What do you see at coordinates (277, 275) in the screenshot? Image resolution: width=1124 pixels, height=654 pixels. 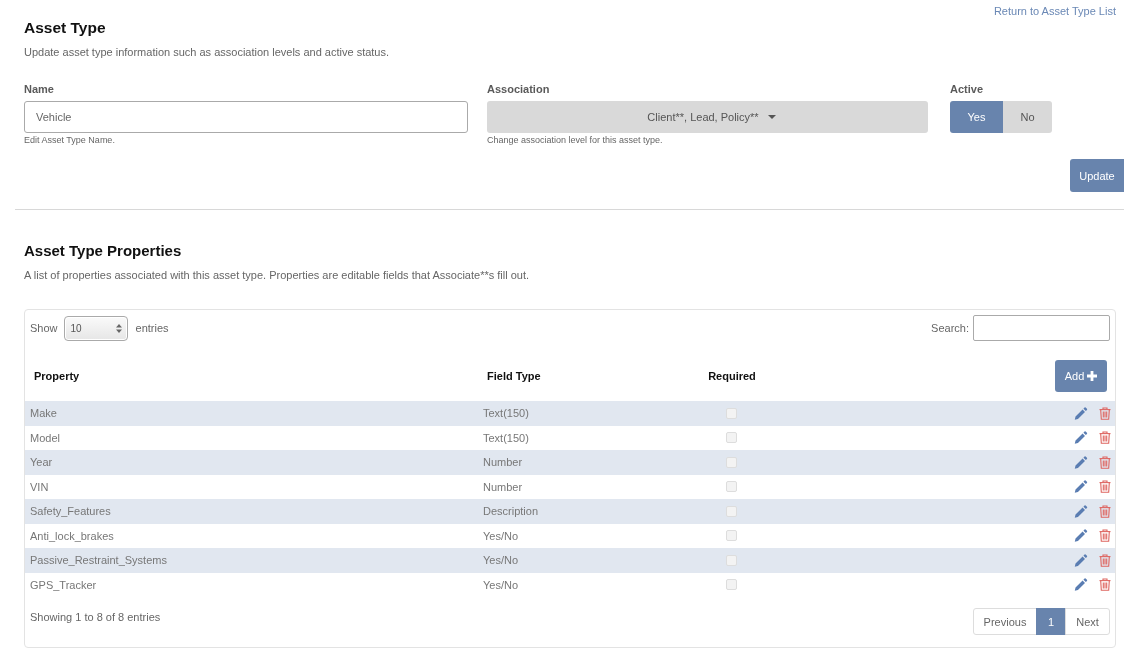 I see `section-description: A list of properties associated with this asset type. Properties are editable fields that Associate**s fill out.` at bounding box center [277, 275].